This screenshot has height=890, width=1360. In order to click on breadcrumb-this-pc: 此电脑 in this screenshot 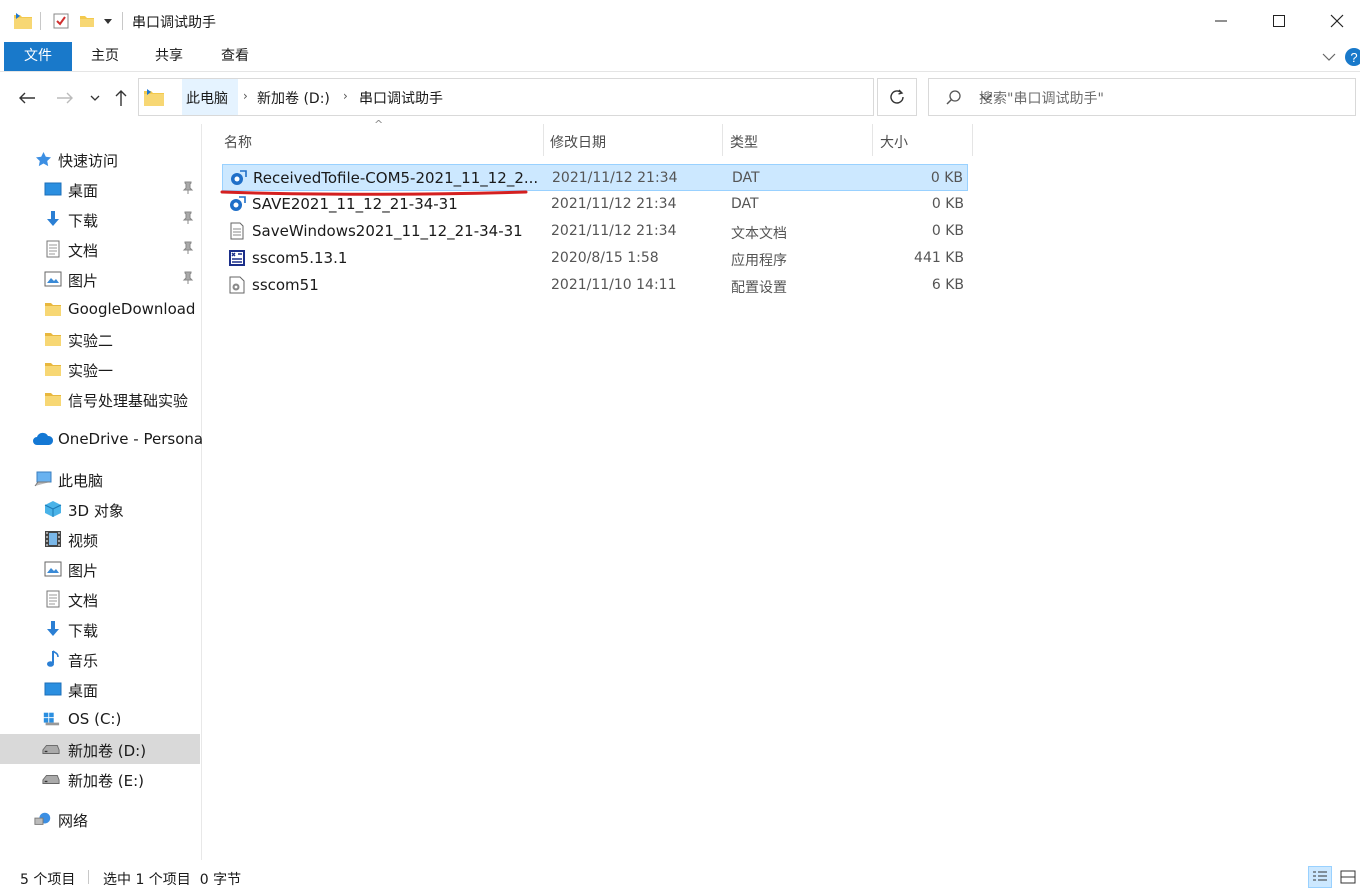, I will do `click(207, 98)`.